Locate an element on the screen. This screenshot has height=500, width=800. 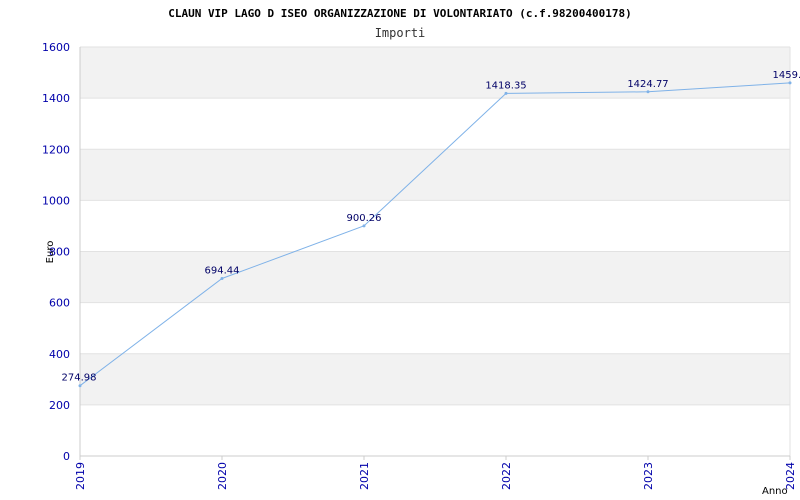
x-tick-label: 2022 is located at coordinates (506, 476).